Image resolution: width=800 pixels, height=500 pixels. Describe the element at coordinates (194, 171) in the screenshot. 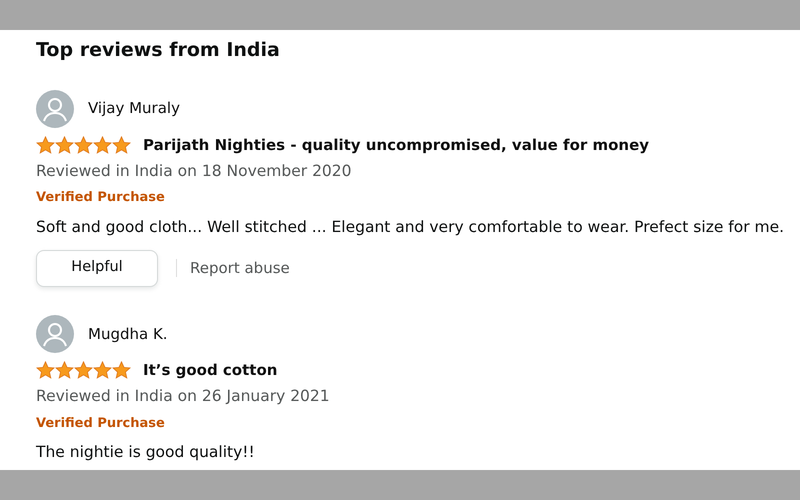

I see `review-date: Reviewed in India on 18 November 2020` at that location.